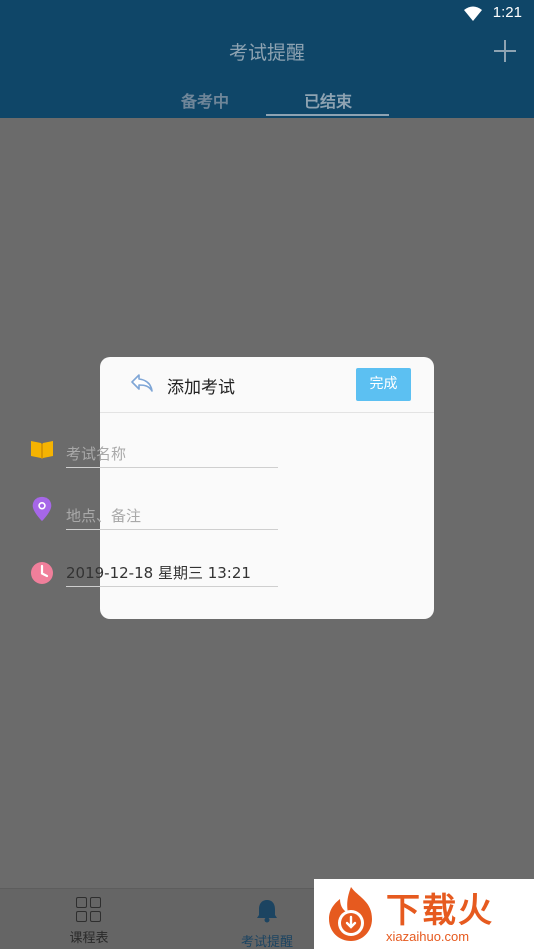 This screenshot has height=949, width=534. What do you see at coordinates (473, 13) in the screenshot?
I see `wifi-icon` at bounding box center [473, 13].